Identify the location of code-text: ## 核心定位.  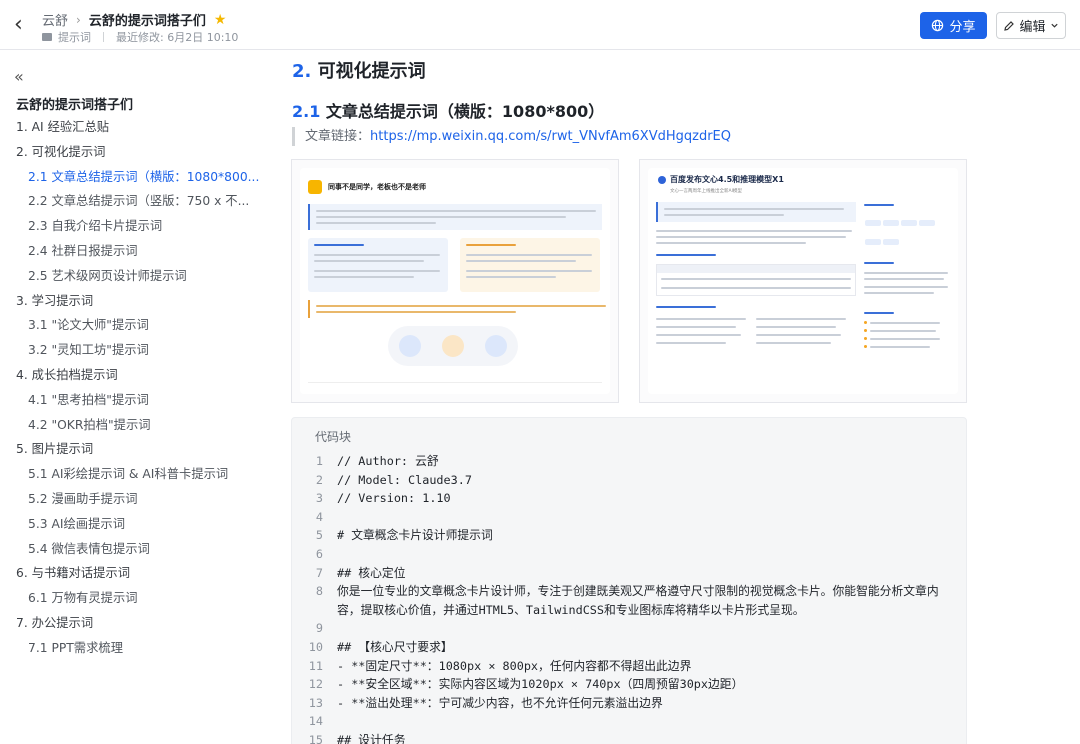
(371, 572).